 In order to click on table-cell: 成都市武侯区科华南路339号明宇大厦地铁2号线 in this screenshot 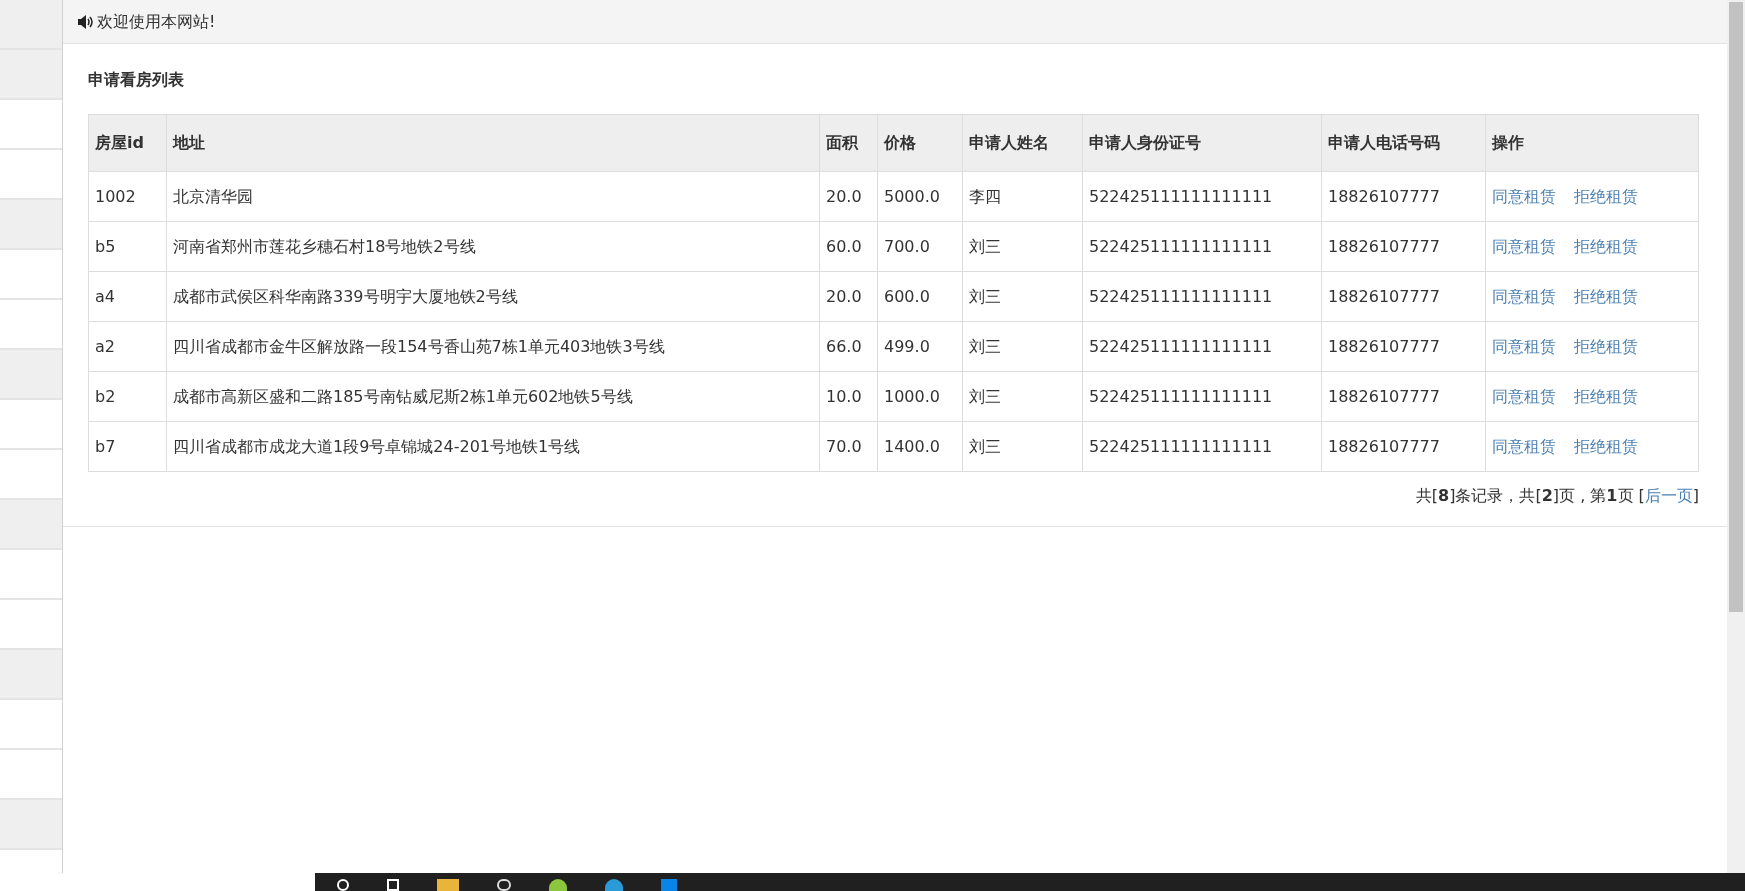, I will do `click(493, 296)`.